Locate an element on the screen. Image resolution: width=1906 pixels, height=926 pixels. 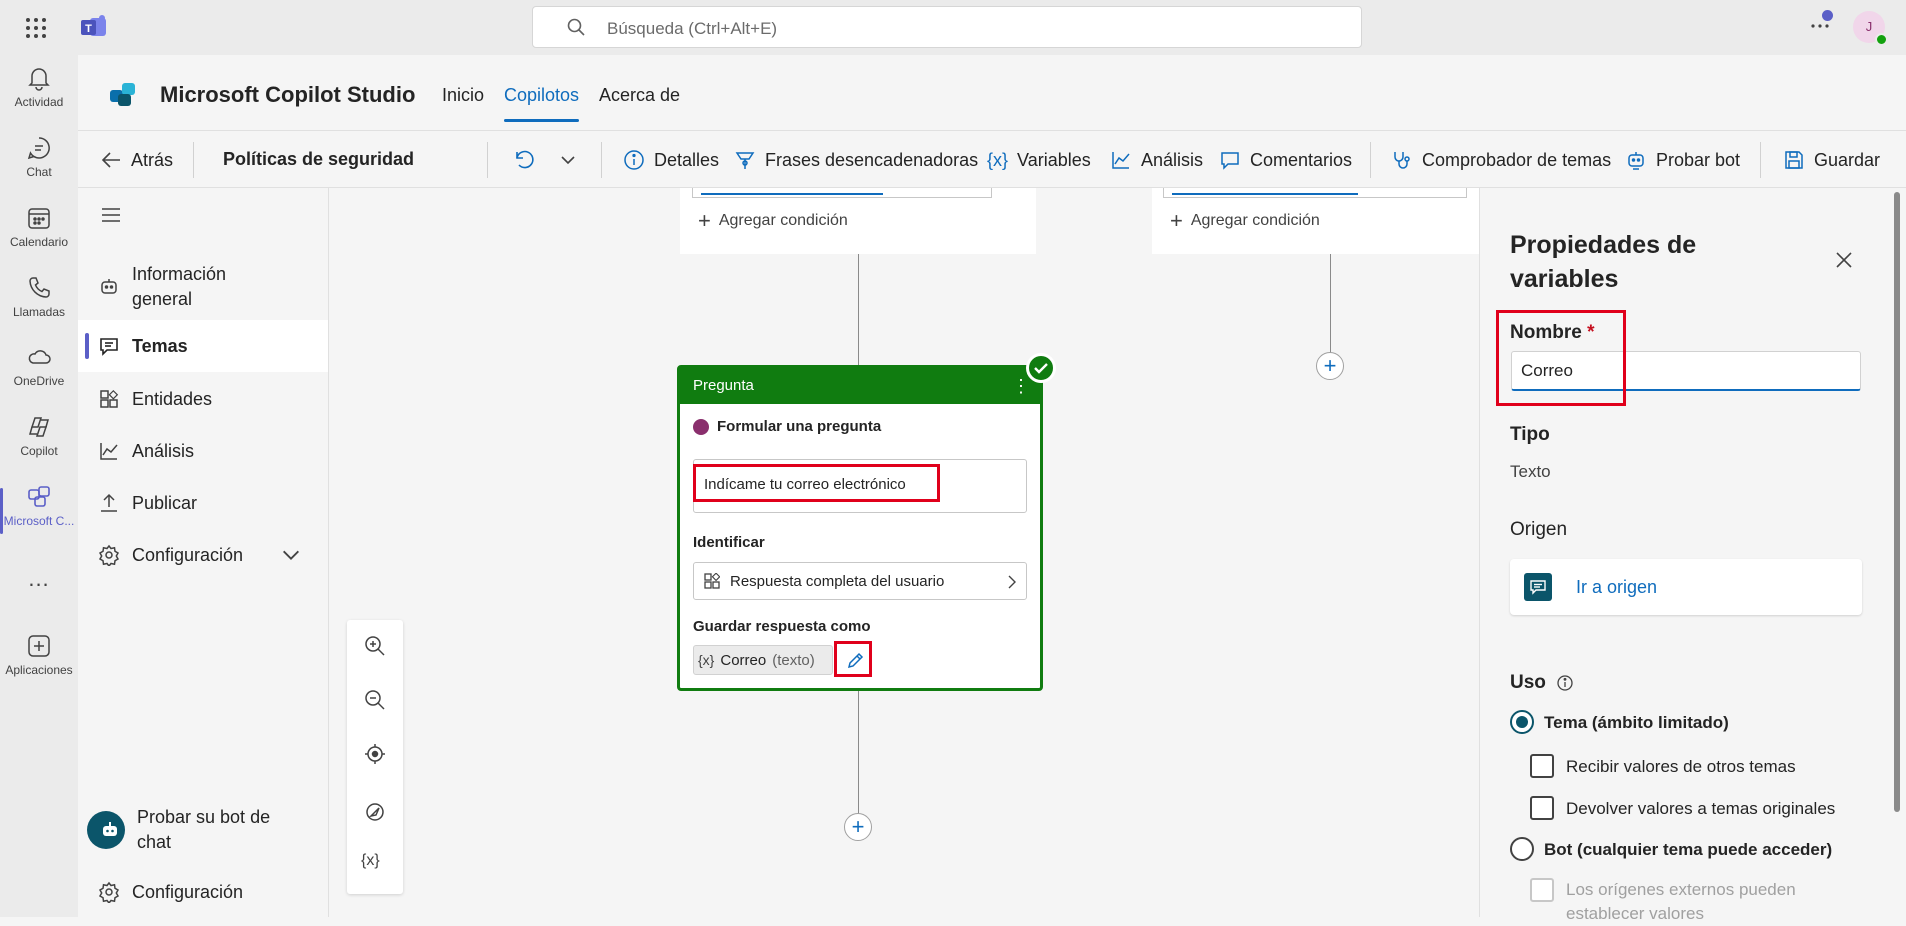
nav-item-entities: Entidades is located at coordinates (203, 399).